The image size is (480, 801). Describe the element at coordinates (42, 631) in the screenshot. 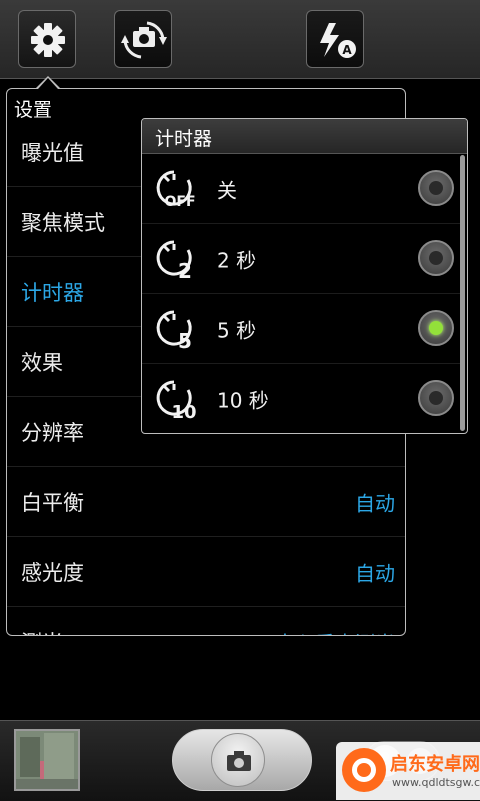

I see `settings-row-label: 测光` at that location.